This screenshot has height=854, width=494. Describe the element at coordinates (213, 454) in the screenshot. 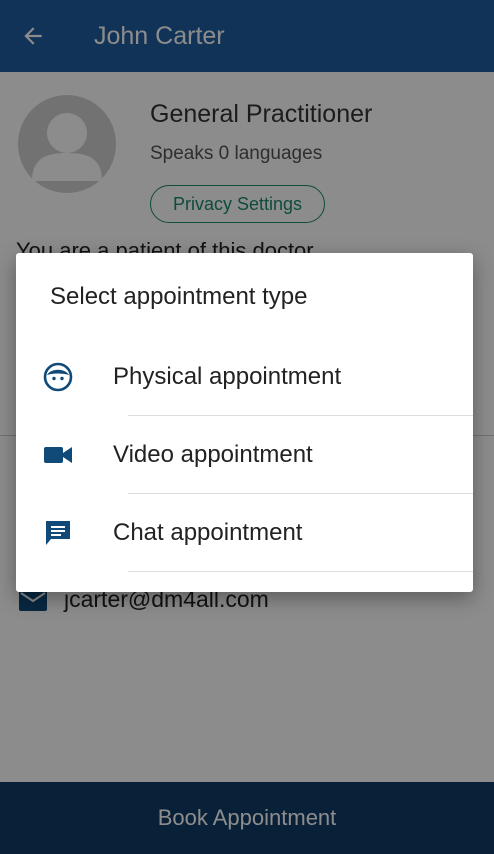

I see `option-label: Video appointment` at that location.